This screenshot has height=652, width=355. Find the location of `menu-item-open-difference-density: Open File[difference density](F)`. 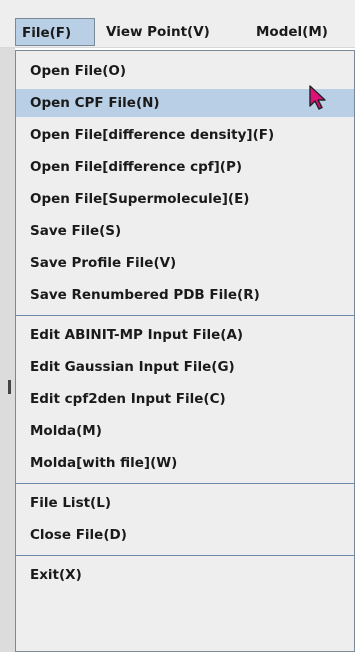

menu-item-open-difference-density: Open File[difference density](F) is located at coordinates (185, 135).